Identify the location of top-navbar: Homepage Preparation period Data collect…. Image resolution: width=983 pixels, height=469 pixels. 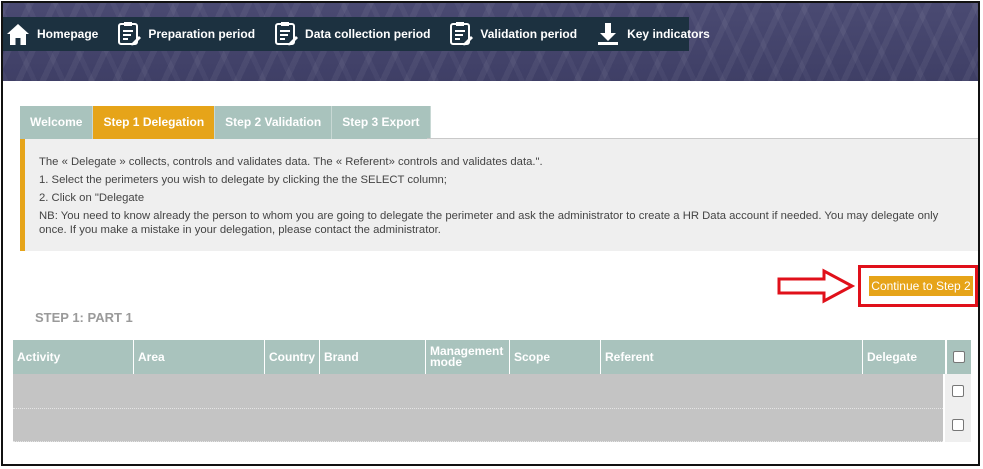
(356, 34).